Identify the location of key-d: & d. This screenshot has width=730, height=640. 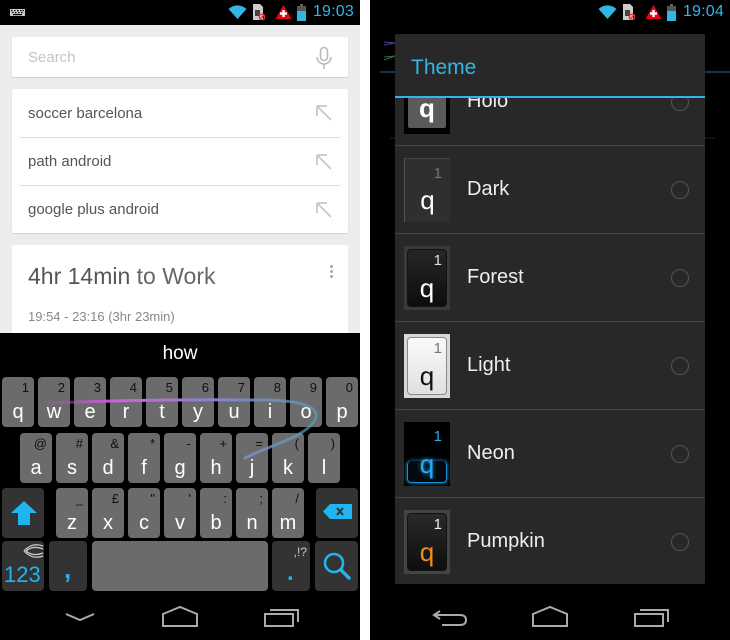
(108, 458).